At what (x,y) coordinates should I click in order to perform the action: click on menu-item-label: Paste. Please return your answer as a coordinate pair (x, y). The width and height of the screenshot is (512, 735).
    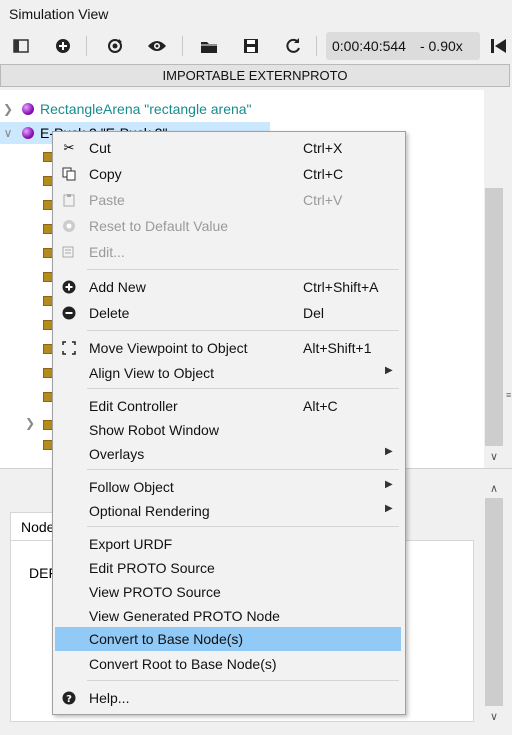
    Looking at the image, I should click on (107, 200).